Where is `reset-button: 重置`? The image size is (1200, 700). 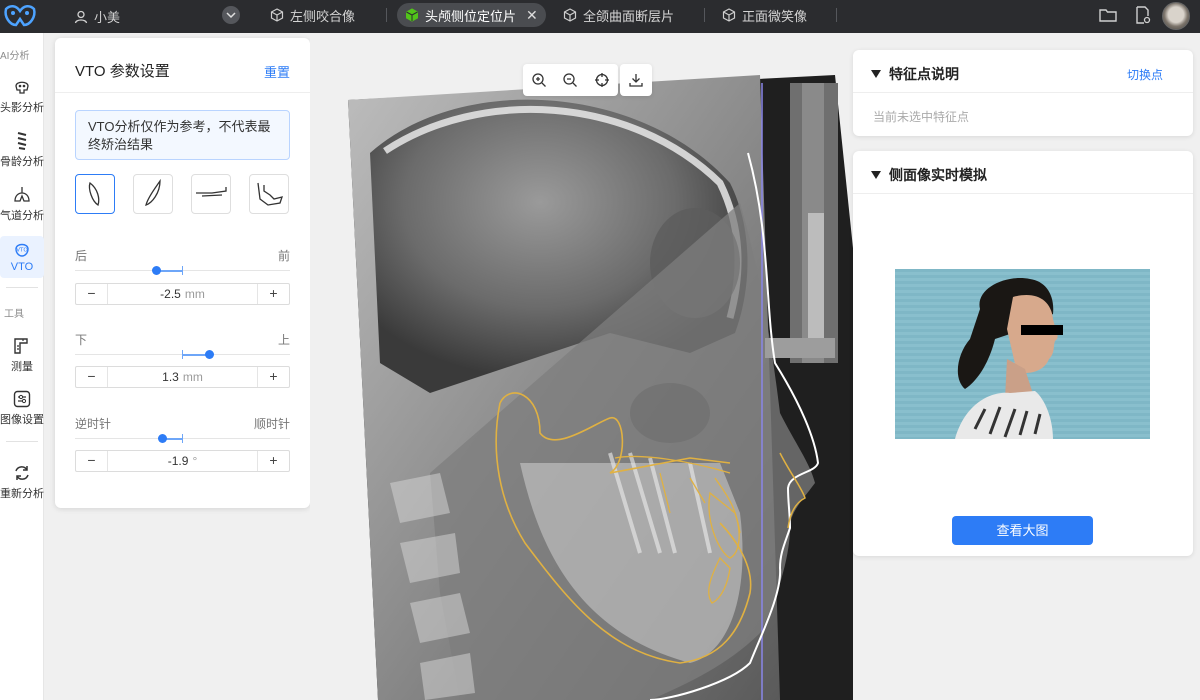 reset-button: 重置 is located at coordinates (277, 71).